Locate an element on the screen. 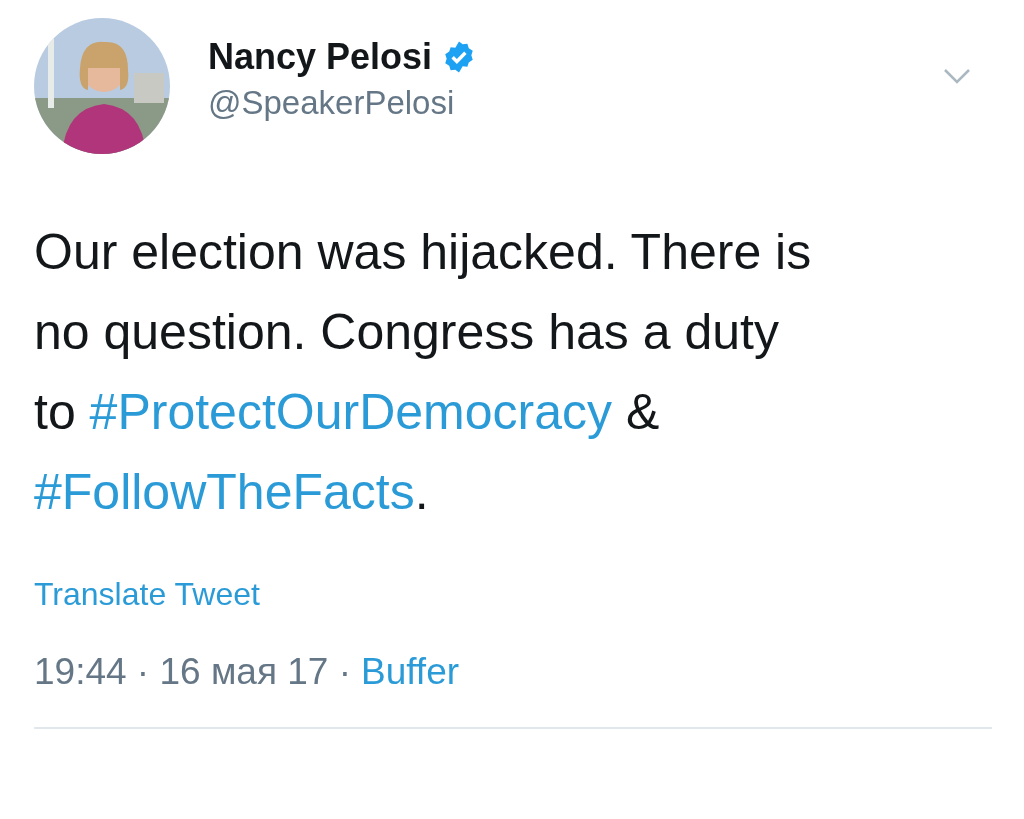 This screenshot has height=819, width=1024. translate-link: Translate Tweet is located at coordinates (147, 594).